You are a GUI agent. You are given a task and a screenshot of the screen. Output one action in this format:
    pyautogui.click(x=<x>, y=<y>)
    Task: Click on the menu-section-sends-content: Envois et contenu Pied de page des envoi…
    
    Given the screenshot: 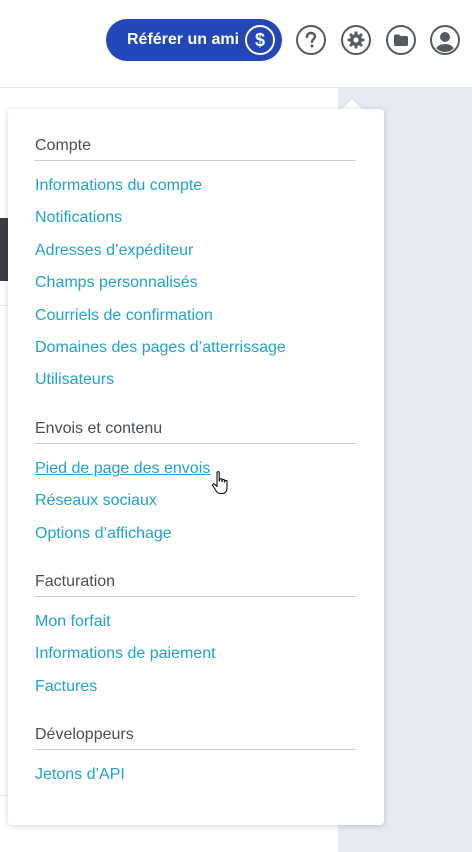 What is the action you would take?
    pyautogui.click(x=195, y=483)
    